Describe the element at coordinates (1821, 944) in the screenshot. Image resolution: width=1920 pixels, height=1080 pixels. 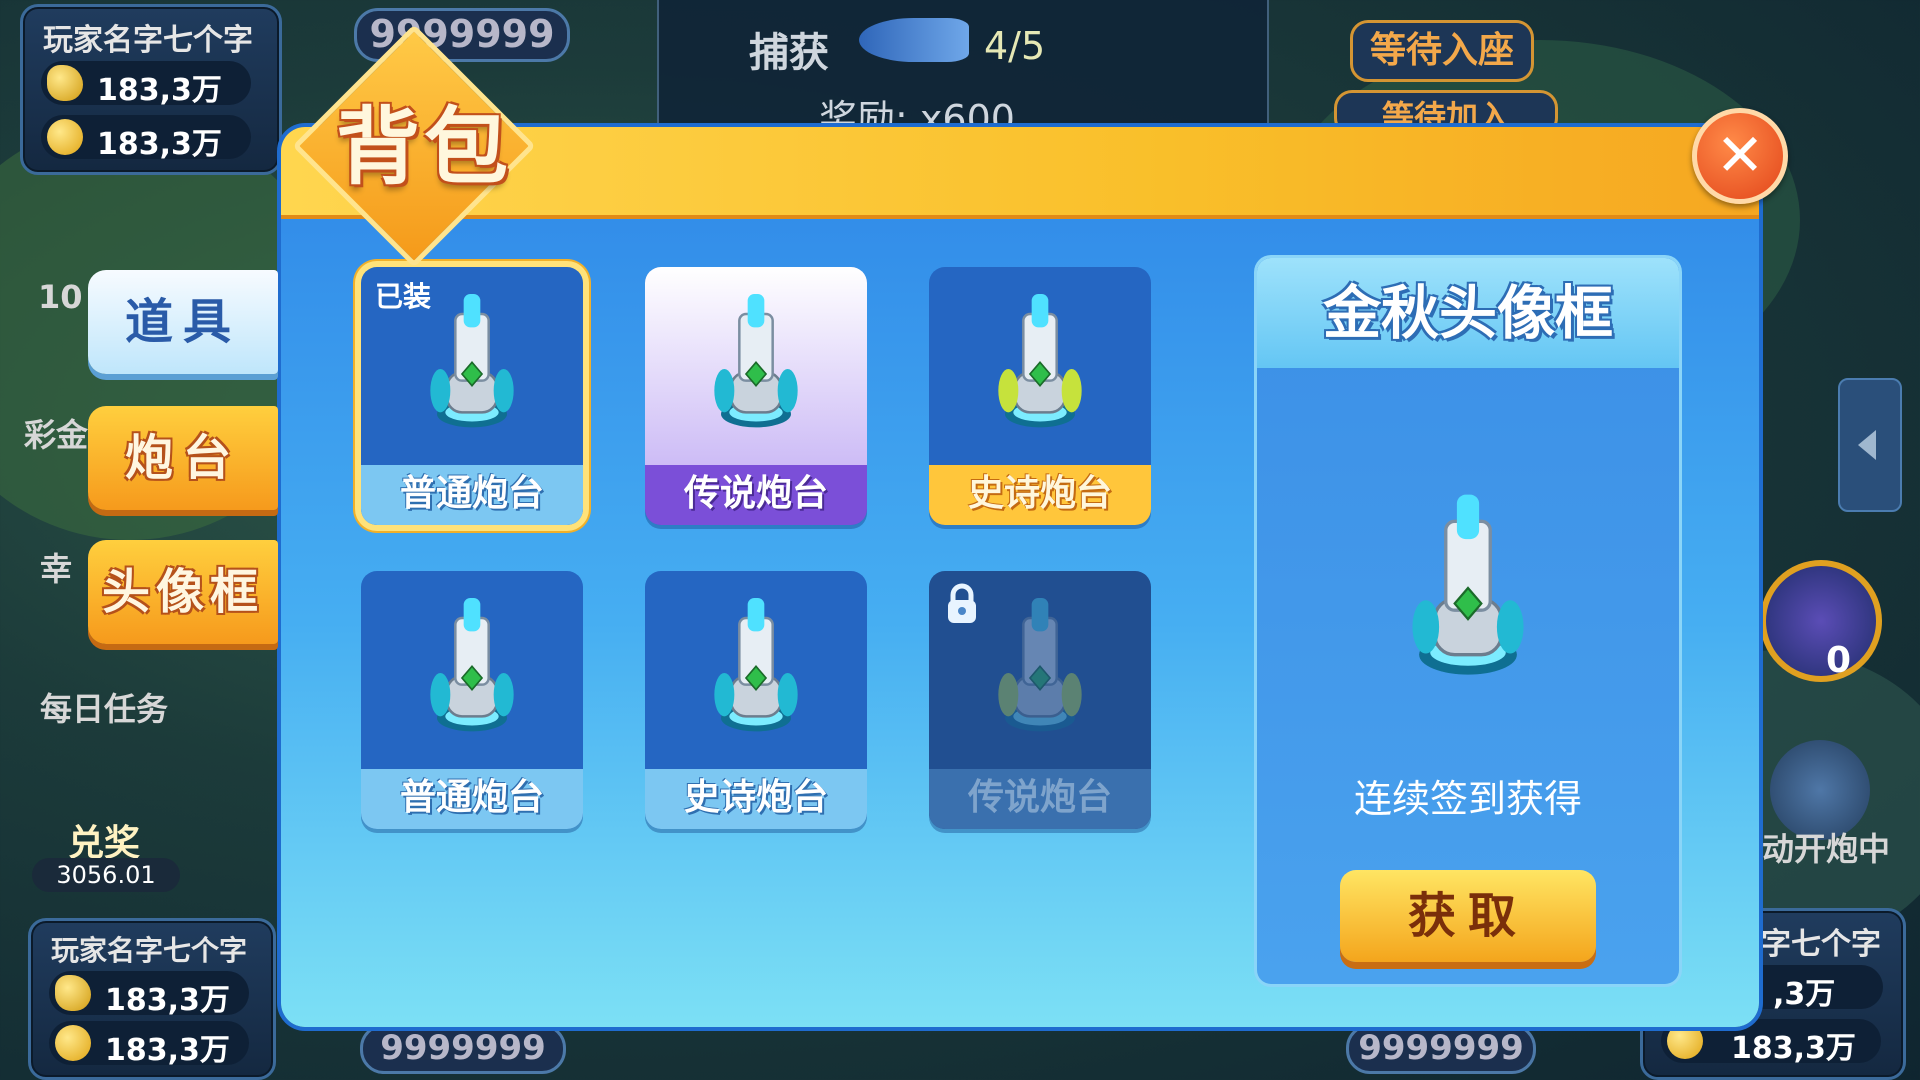
I see `player-name: 字七个字` at that location.